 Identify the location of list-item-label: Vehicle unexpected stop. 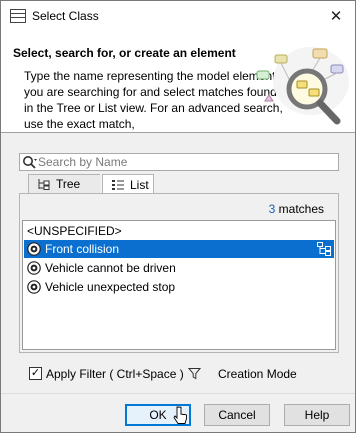
(110, 287).